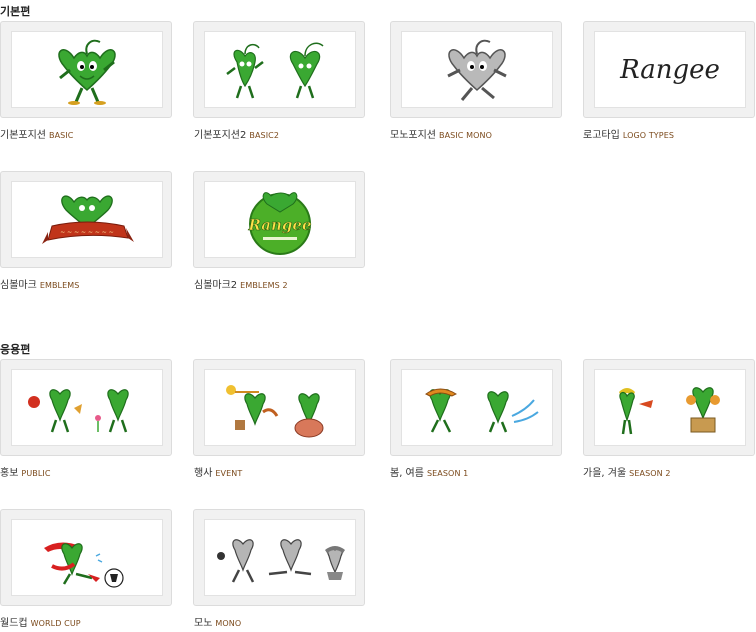 The width and height of the screenshot is (756, 632). I want to click on thumbnail-emblems2: Rangee, so click(280, 219).